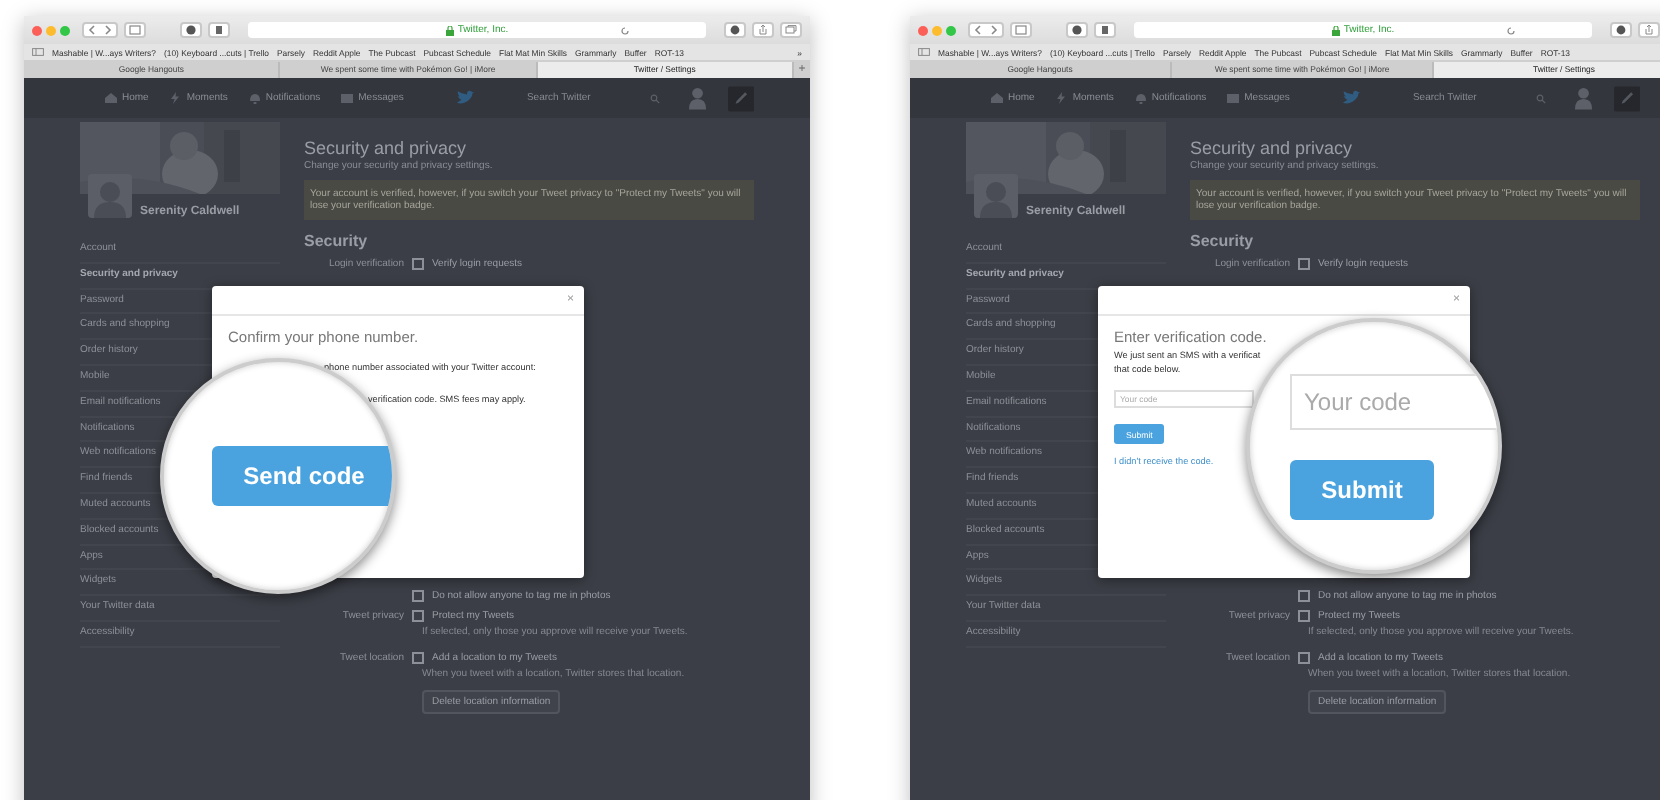  Describe the element at coordinates (1362, 489) in the screenshot. I see `submit-button: Submit` at that location.